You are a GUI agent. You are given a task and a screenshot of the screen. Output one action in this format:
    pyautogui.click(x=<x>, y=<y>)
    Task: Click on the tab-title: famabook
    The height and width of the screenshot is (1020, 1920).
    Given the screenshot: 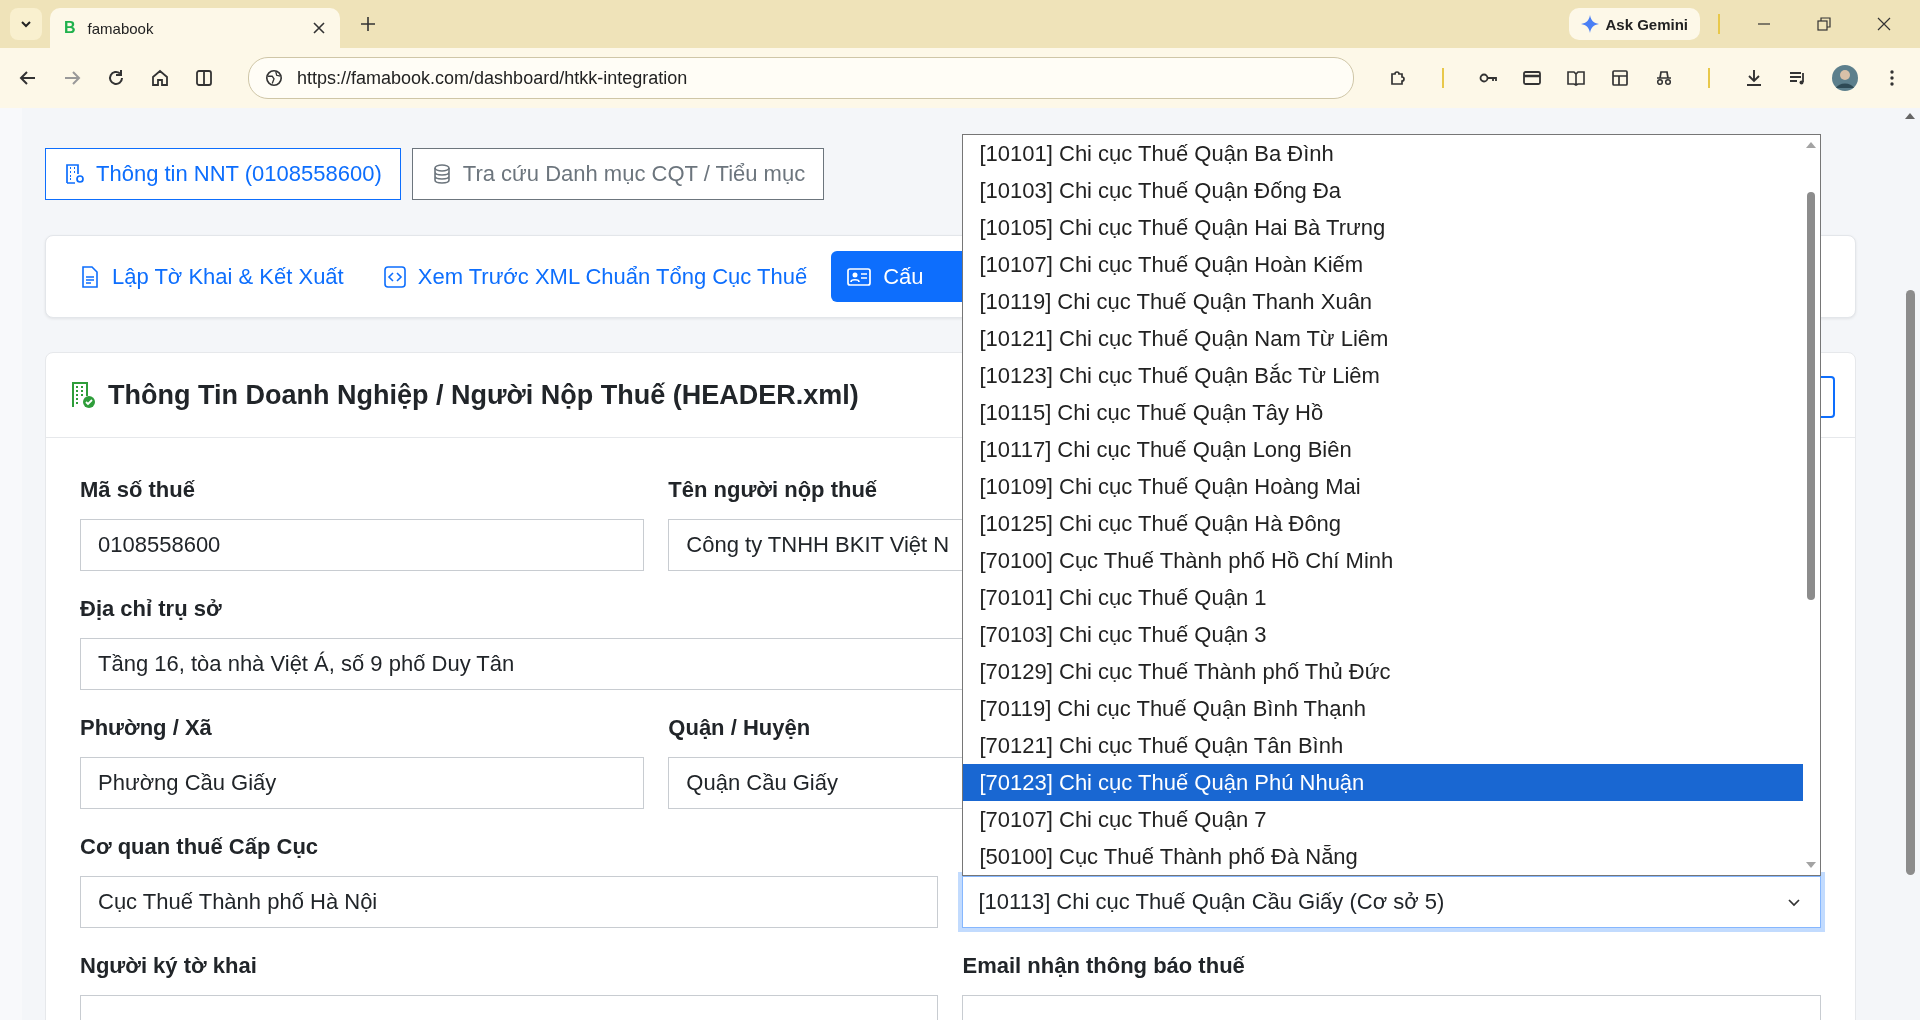 What is the action you would take?
    pyautogui.click(x=121, y=28)
    